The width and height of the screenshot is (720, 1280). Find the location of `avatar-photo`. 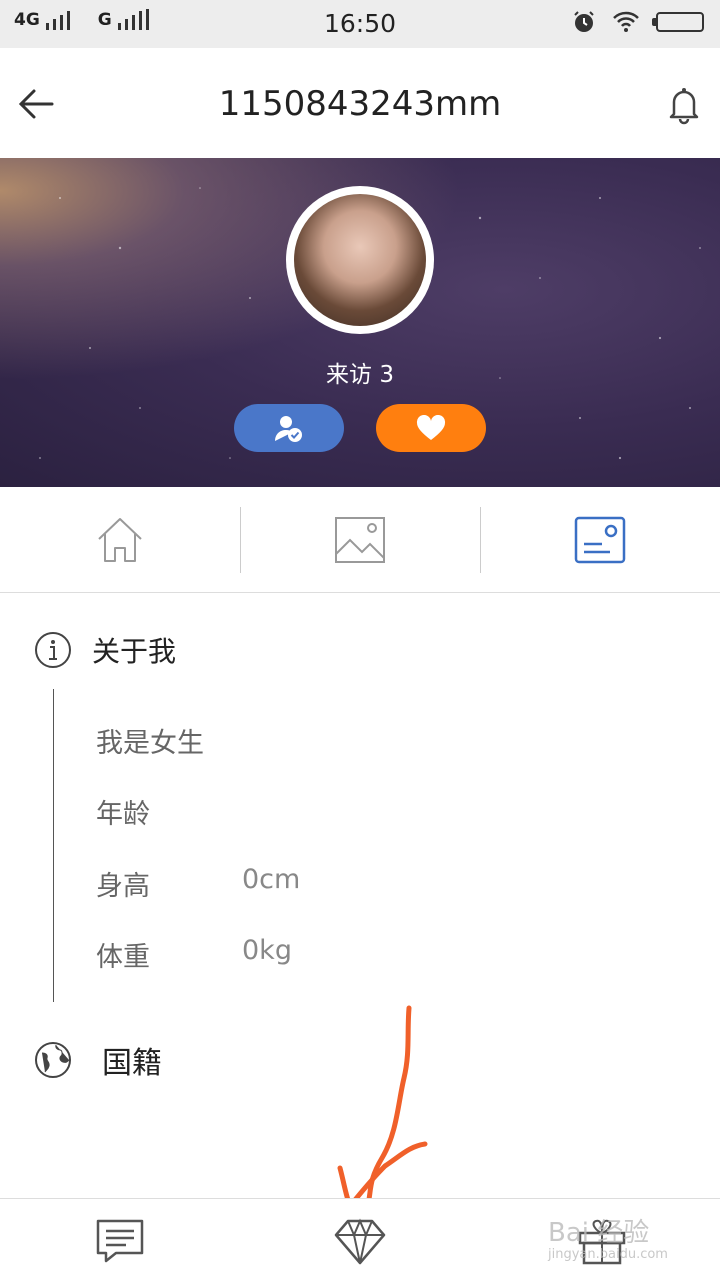

avatar-photo is located at coordinates (360, 260).